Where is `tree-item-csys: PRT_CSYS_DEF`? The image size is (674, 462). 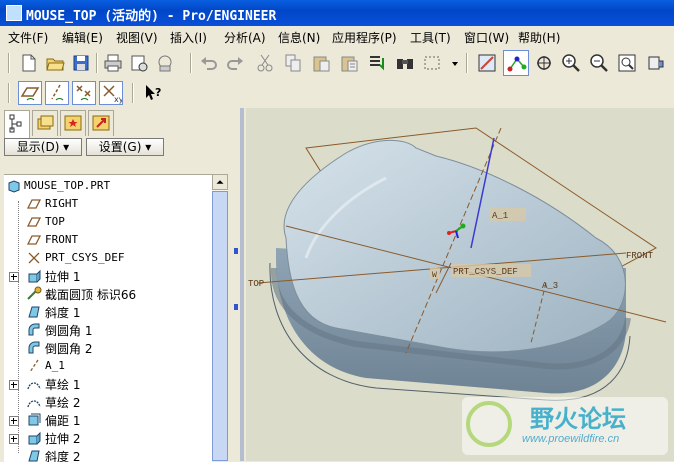 tree-item-csys: PRT_CSYS_DEF is located at coordinates (108, 258).